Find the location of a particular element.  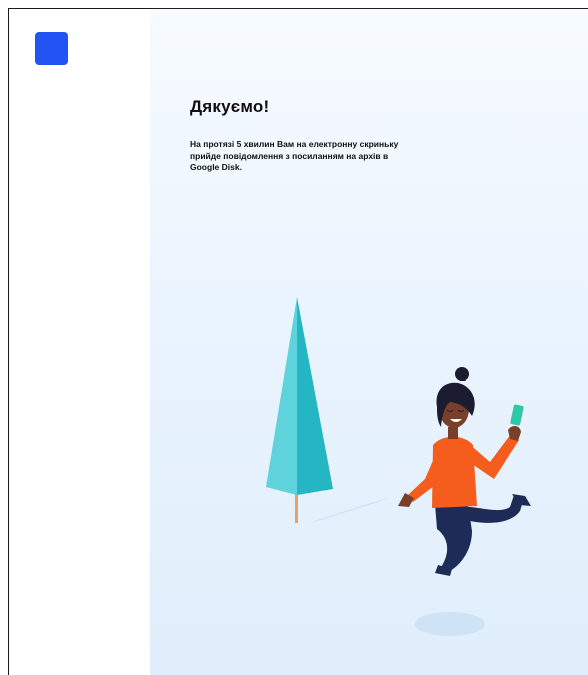

woman-shadow is located at coordinates (450, 624).